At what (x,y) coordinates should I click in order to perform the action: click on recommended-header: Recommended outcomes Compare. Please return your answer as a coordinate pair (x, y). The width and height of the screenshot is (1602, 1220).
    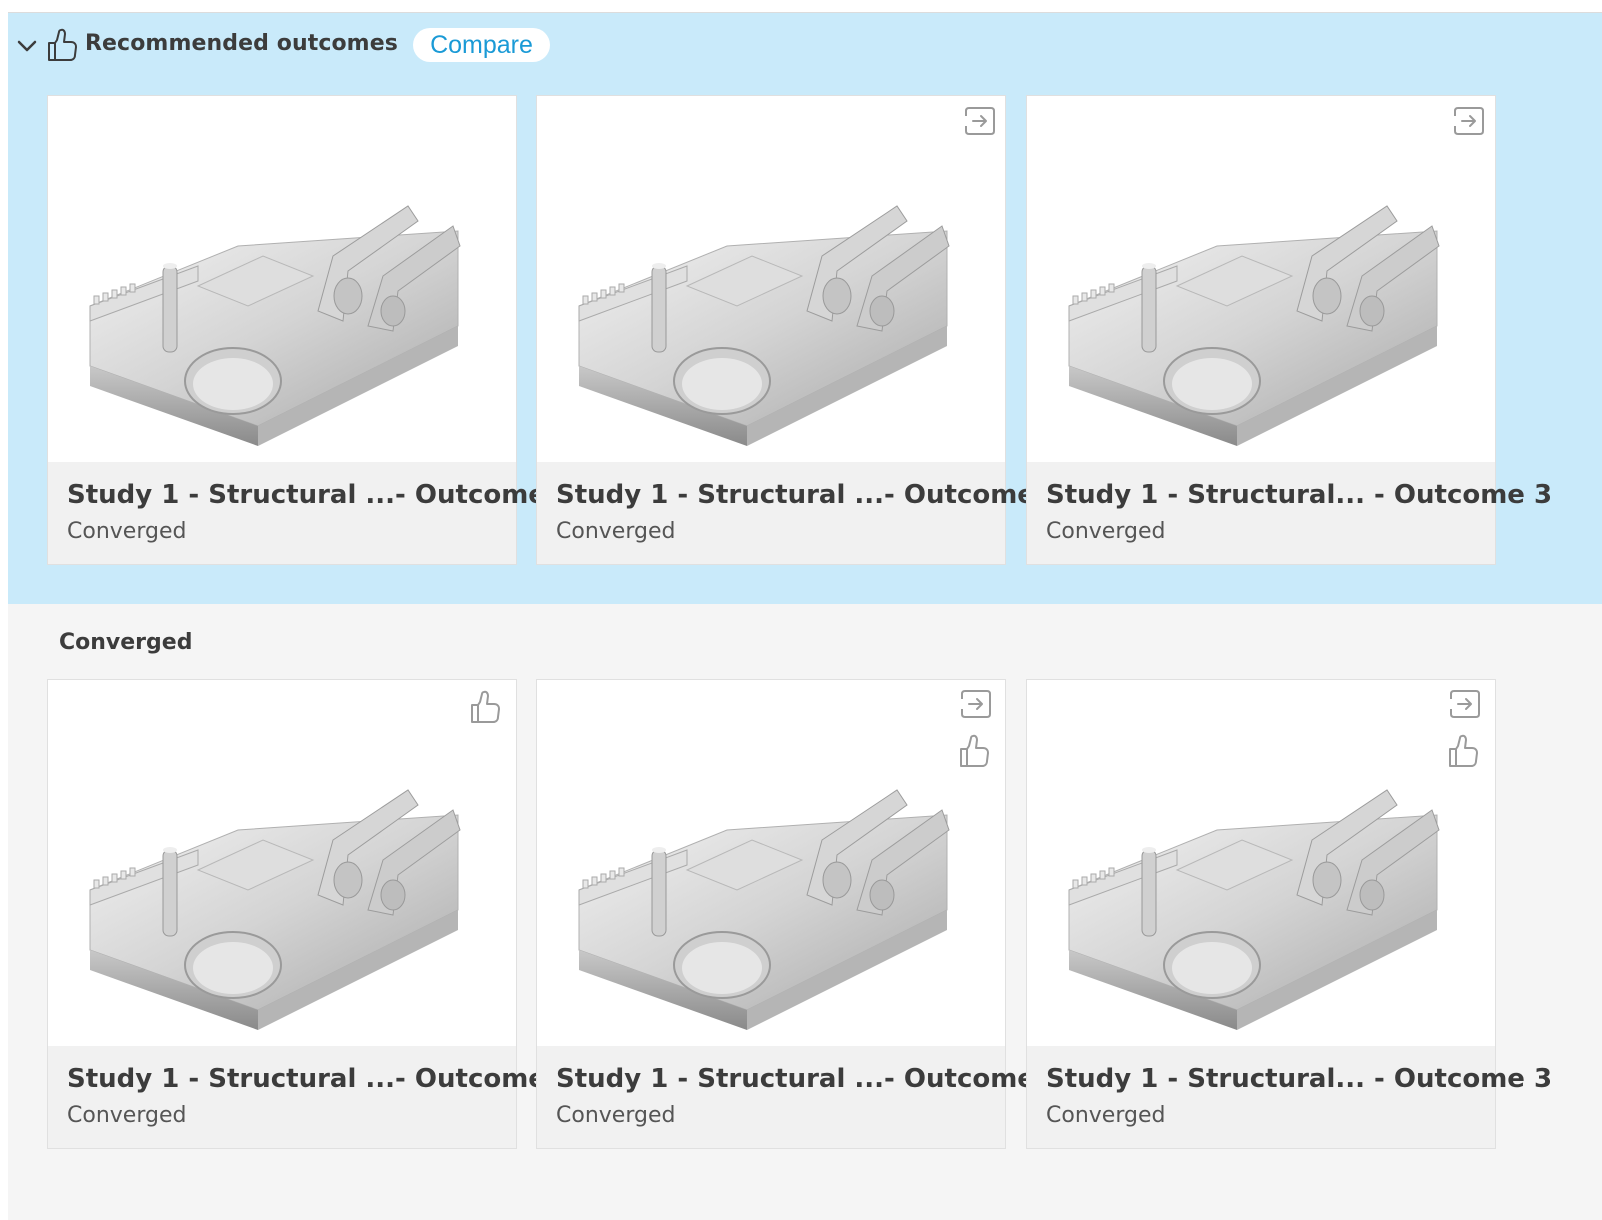
    Looking at the image, I should click on (805, 45).